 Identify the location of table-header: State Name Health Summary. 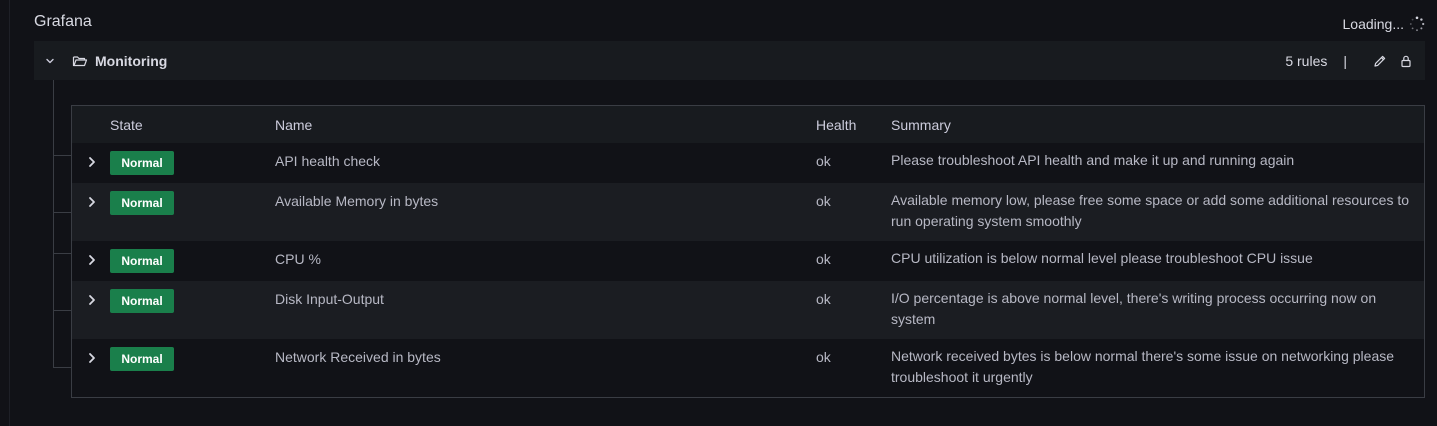
(748, 124).